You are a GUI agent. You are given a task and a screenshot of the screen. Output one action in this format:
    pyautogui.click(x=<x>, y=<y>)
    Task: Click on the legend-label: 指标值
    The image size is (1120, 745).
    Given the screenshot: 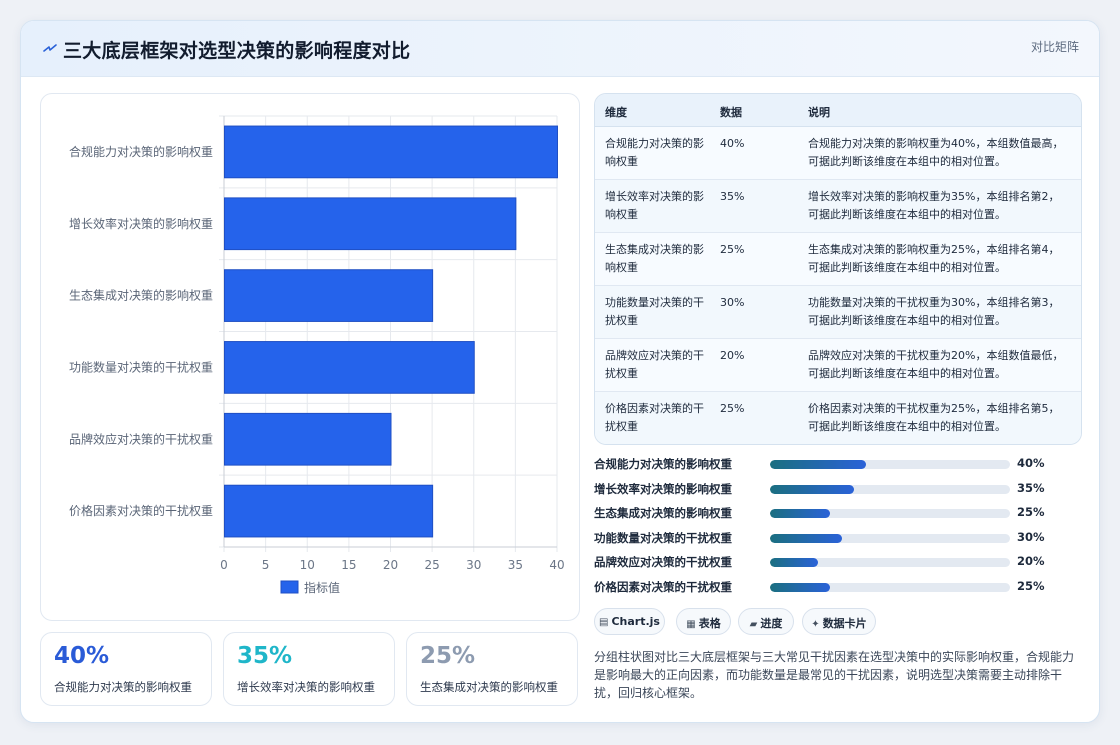 What is the action you would take?
    pyautogui.click(x=322, y=587)
    